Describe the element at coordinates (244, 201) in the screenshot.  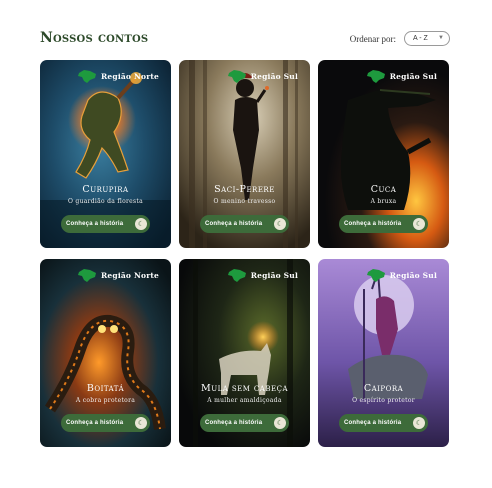
I see `story-subtitle: O menino travesso` at that location.